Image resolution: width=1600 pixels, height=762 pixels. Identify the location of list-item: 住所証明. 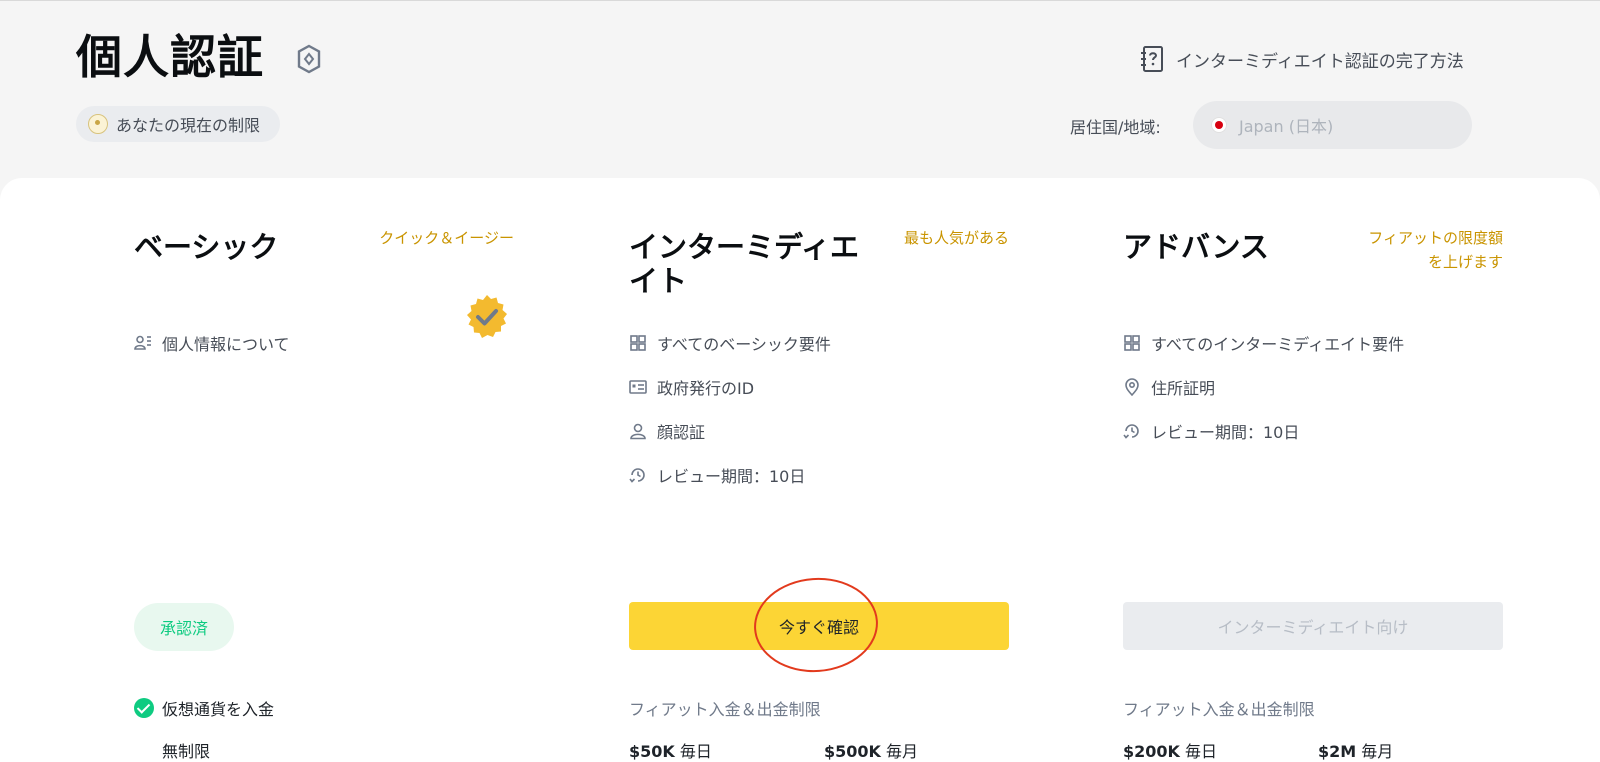
(1263, 387).